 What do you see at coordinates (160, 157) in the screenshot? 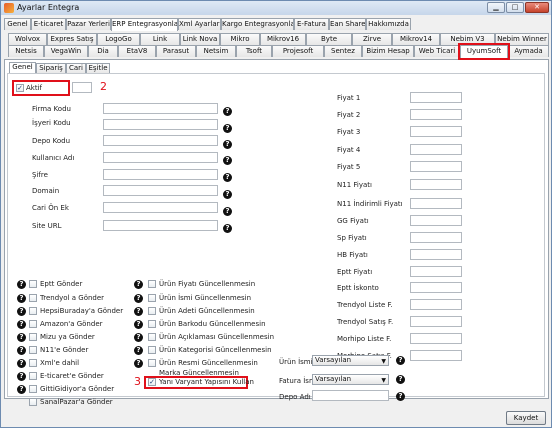
I see `kullanici-adi-input` at bounding box center [160, 157].